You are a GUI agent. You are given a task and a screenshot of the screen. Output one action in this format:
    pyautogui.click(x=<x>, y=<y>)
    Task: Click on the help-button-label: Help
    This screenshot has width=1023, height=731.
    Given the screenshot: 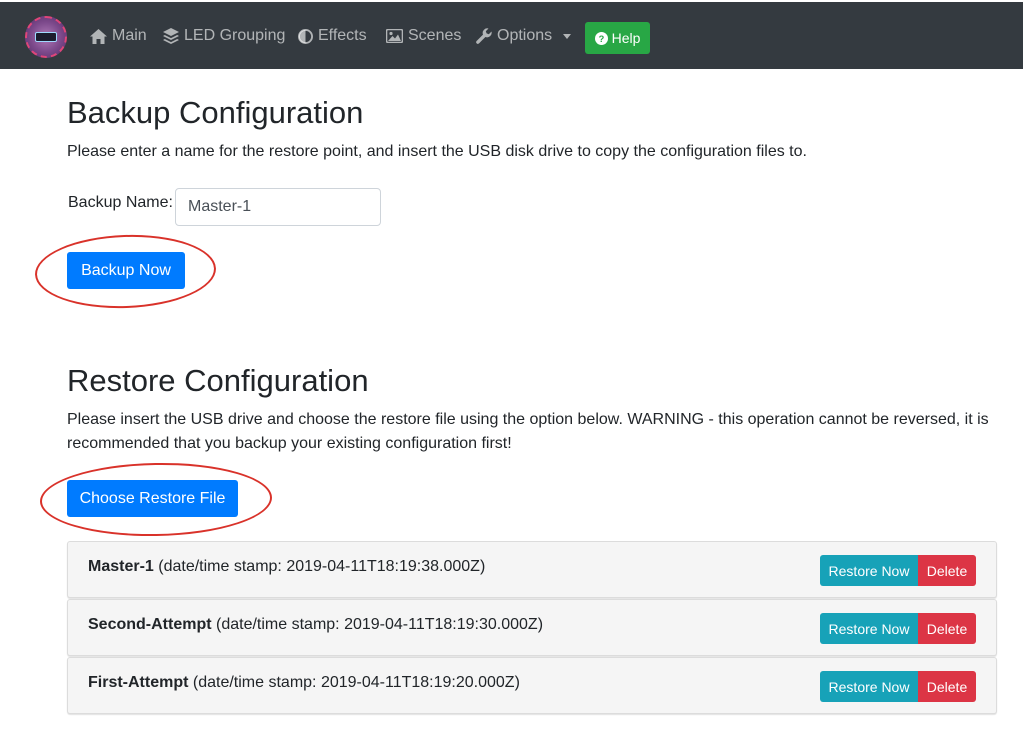 What is the action you would take?
    pyautogui.click(x=626, y=38)
    